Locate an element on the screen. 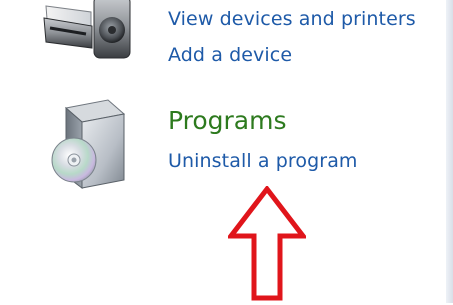 The height and width of the screenshot is (305, 453). printer-icon is located at coordinates (86, 34).